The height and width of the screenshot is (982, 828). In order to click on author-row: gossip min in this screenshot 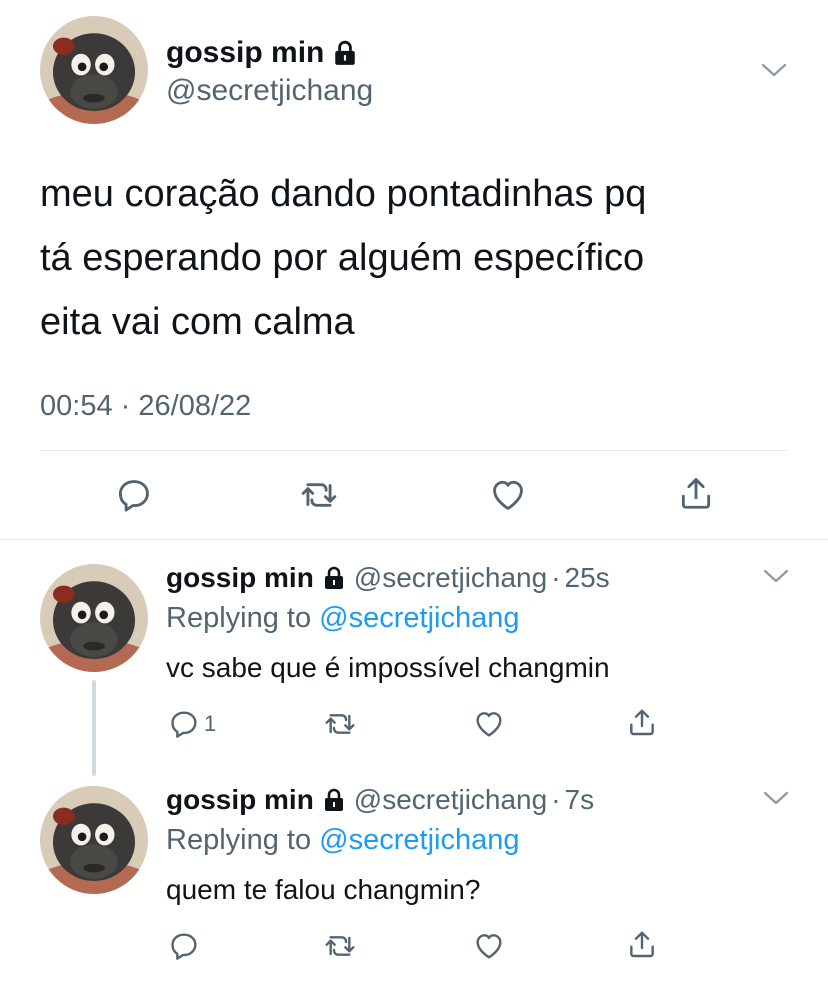, I will do `click(262, 53)`.